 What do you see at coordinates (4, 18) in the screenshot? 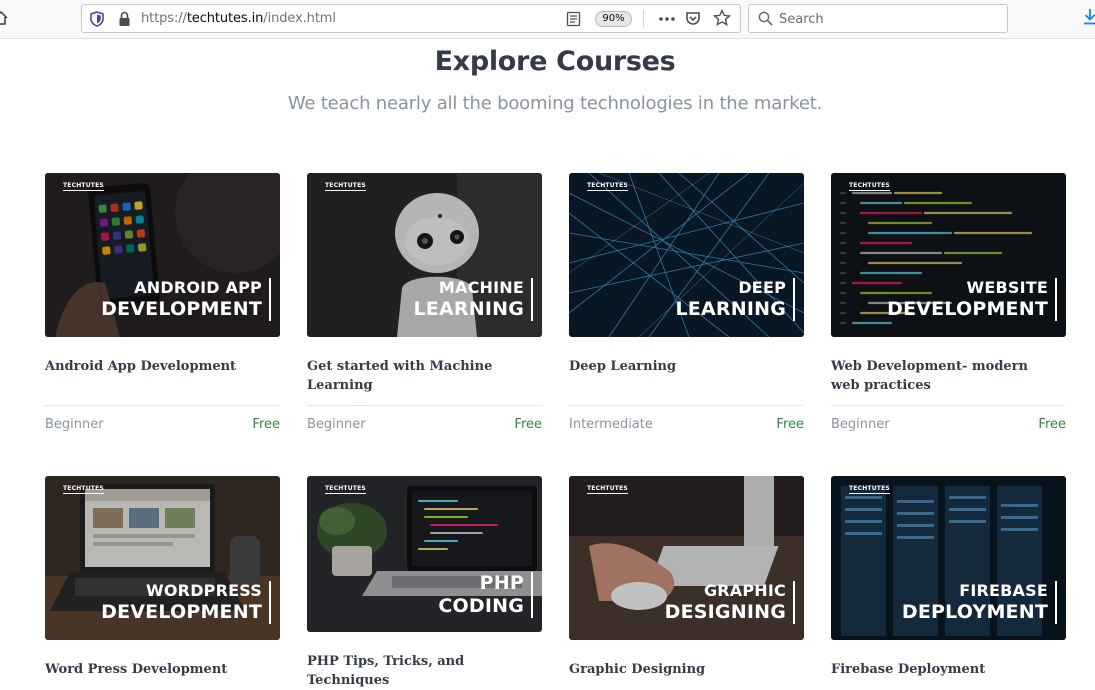
I see `home-icon` at bounding box center [4, 18].